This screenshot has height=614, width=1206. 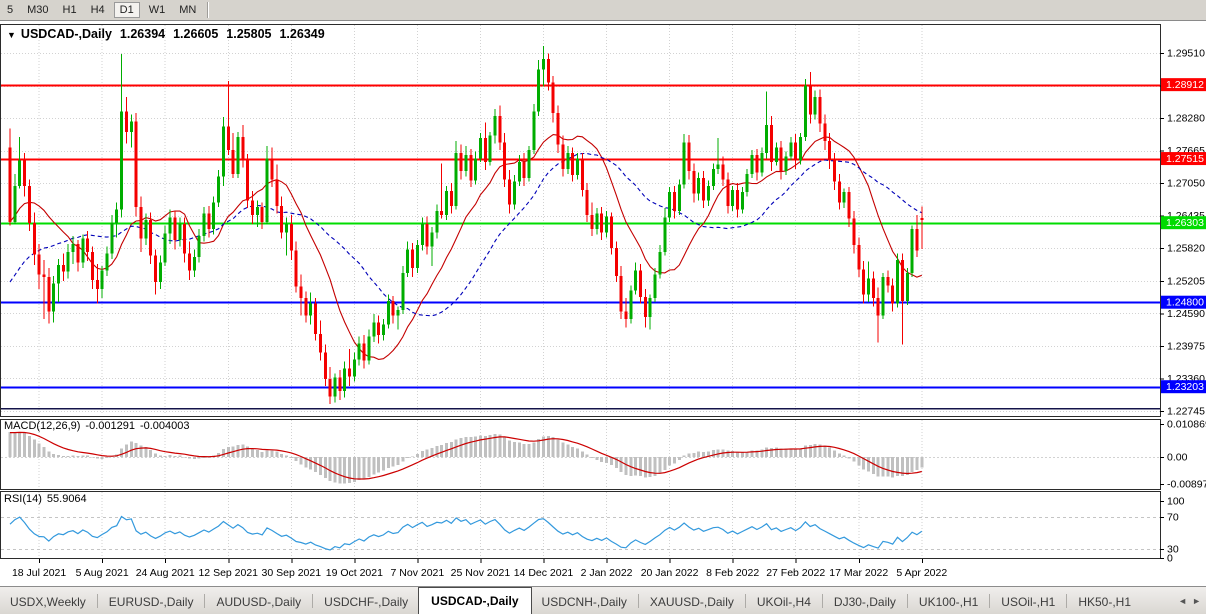 I want to click on tab-usdchf-daily: USDCHF-,Daily, so click(x=366, y=602).